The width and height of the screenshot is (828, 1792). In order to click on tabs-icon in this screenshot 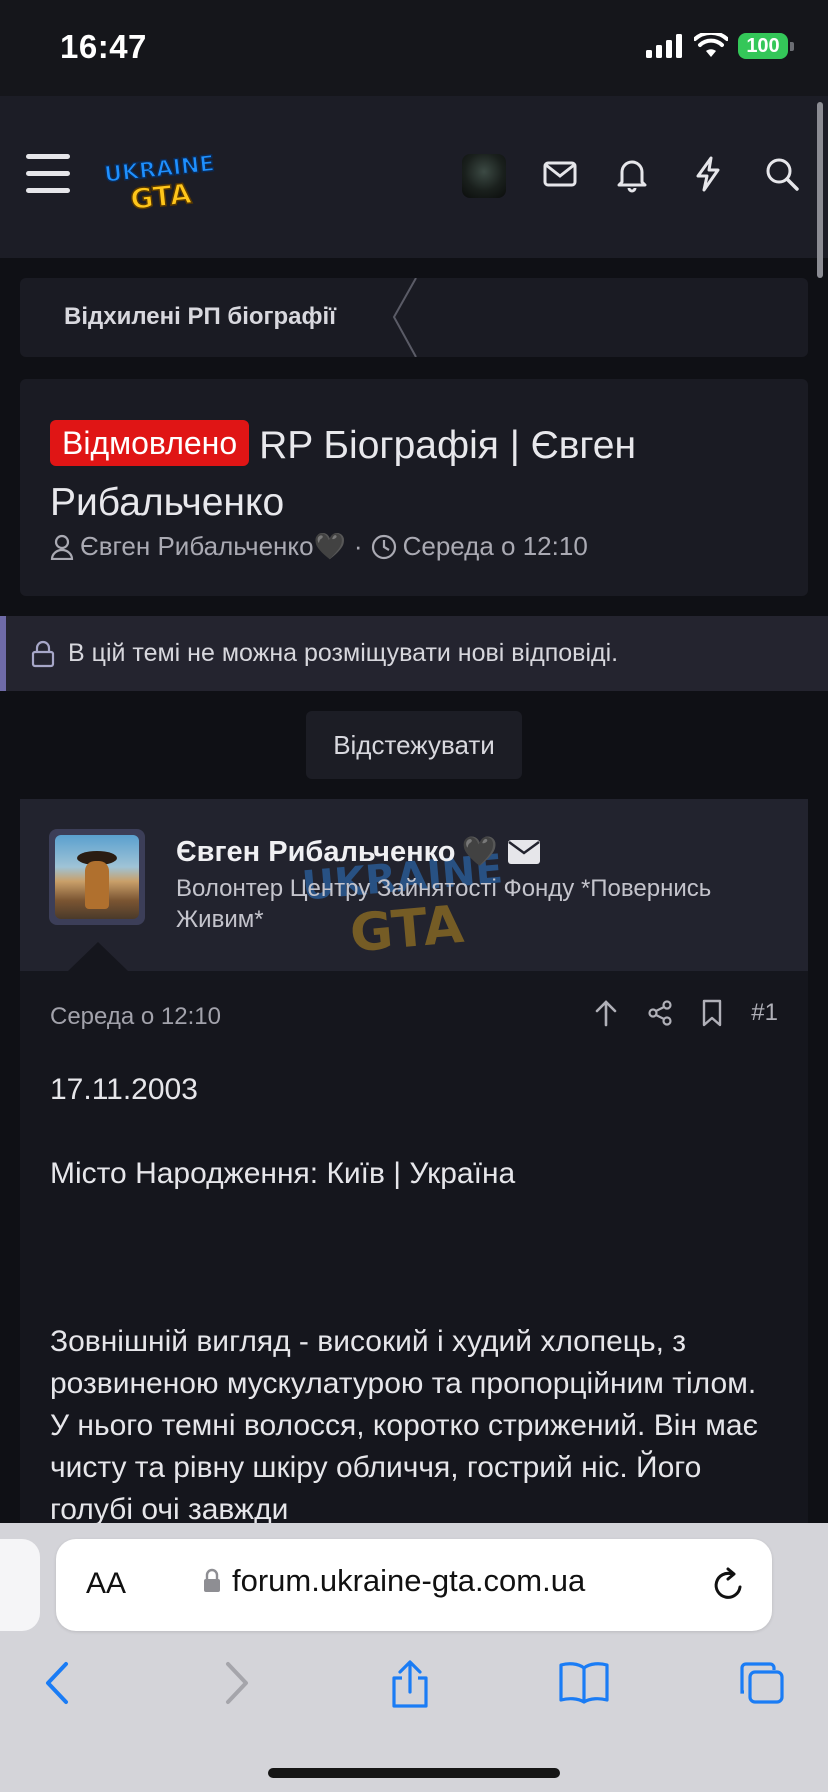, I will do `click(762, 1683)`.